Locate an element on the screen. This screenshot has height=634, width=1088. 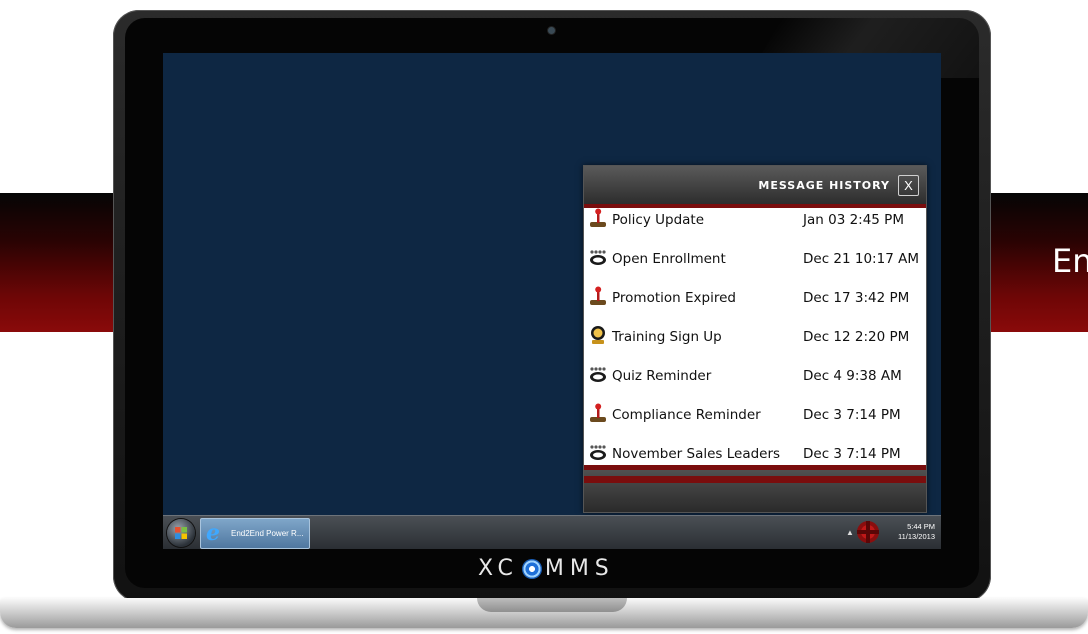
logo-text-suffix: MMS is located at coordinates (579, 568).